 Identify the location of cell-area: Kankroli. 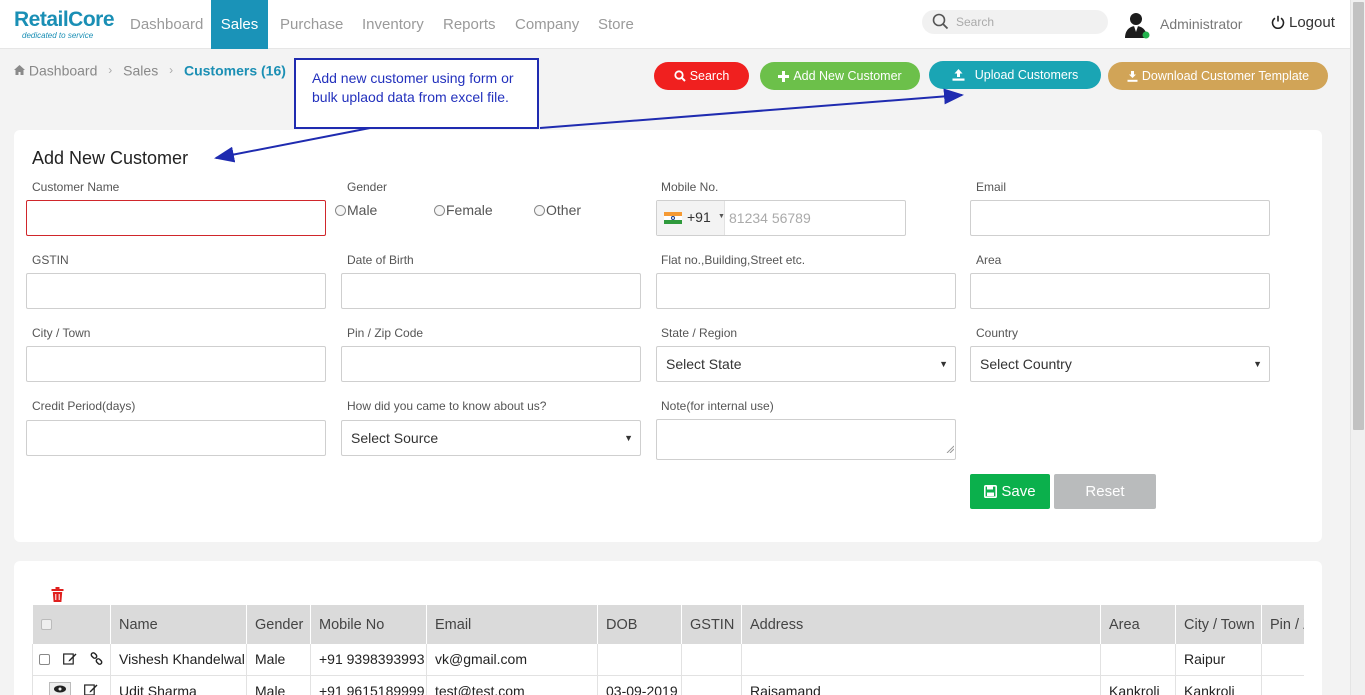
(1138, 685).